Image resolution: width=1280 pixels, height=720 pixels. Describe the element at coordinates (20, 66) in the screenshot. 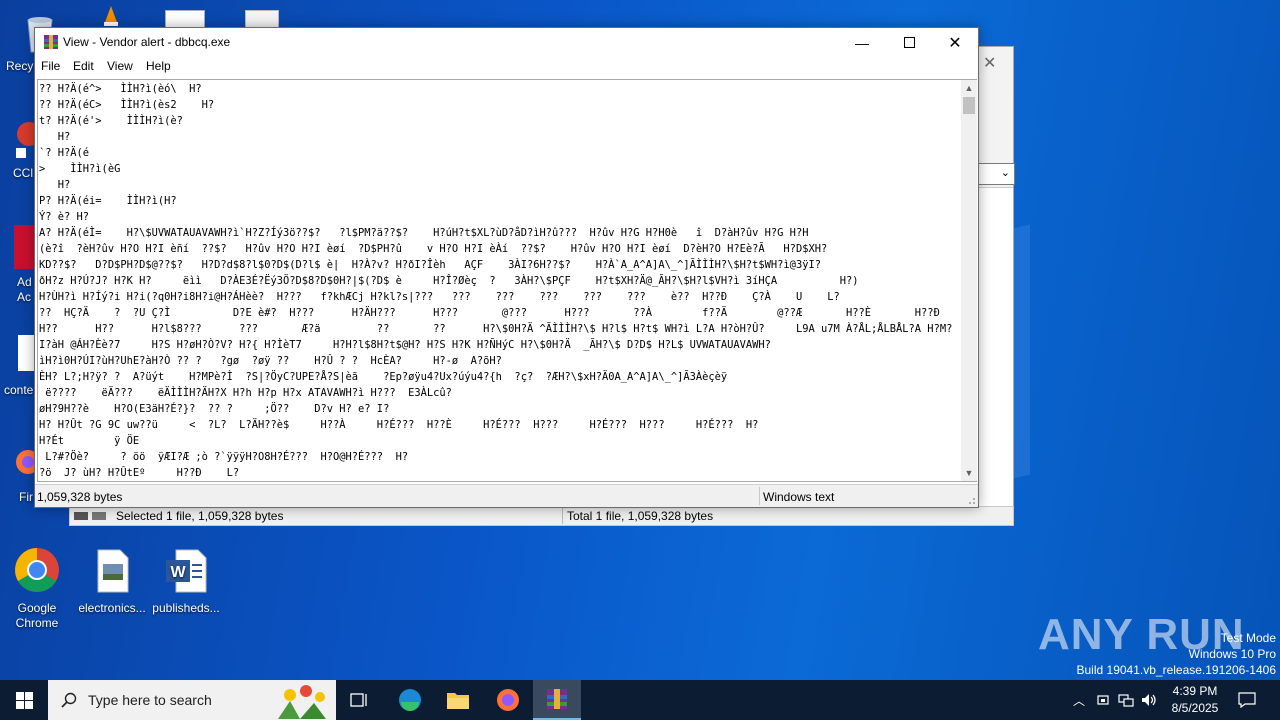

I see `recycle-bin-label: Recy` at that location.